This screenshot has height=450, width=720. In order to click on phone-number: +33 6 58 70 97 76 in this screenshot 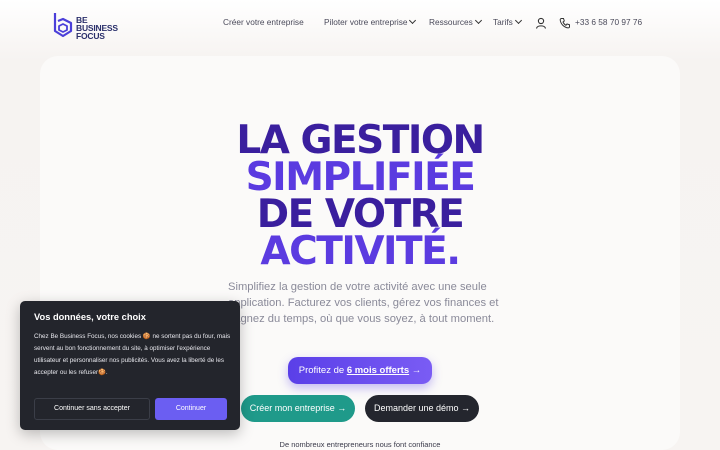, I will do `click(609, 22)`.